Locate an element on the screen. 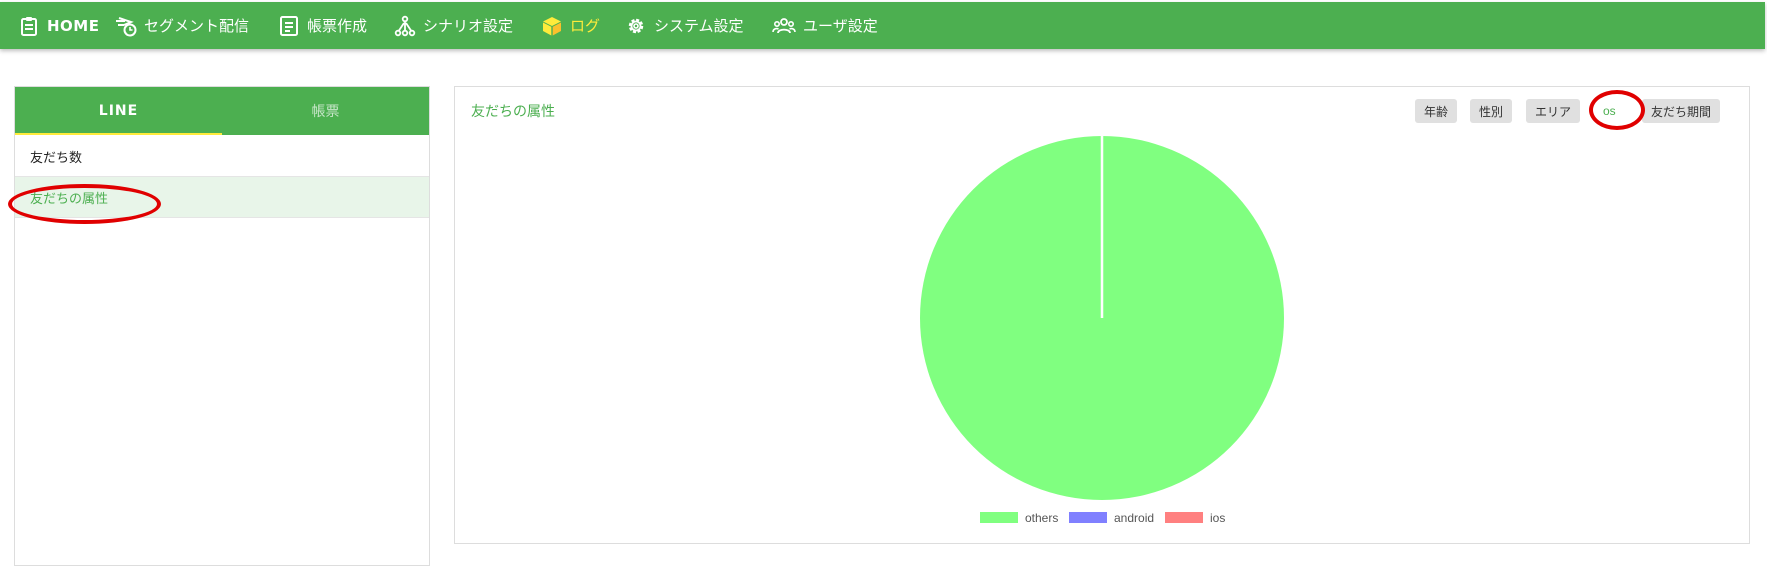  nav-home: HOME is located at coordinates (58, 25).